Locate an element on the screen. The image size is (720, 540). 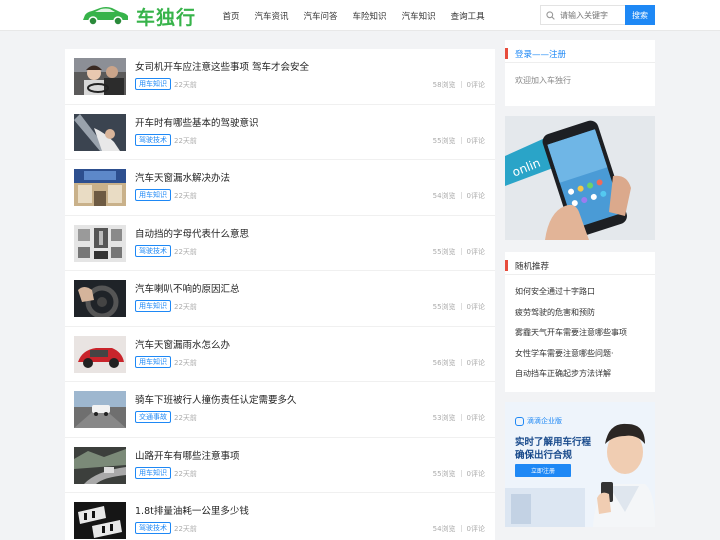
list-item: 自动挡的字母代表什么意思 驾驶技术 22天前 55浏览 0评论 is located at coordinates (280, 243).